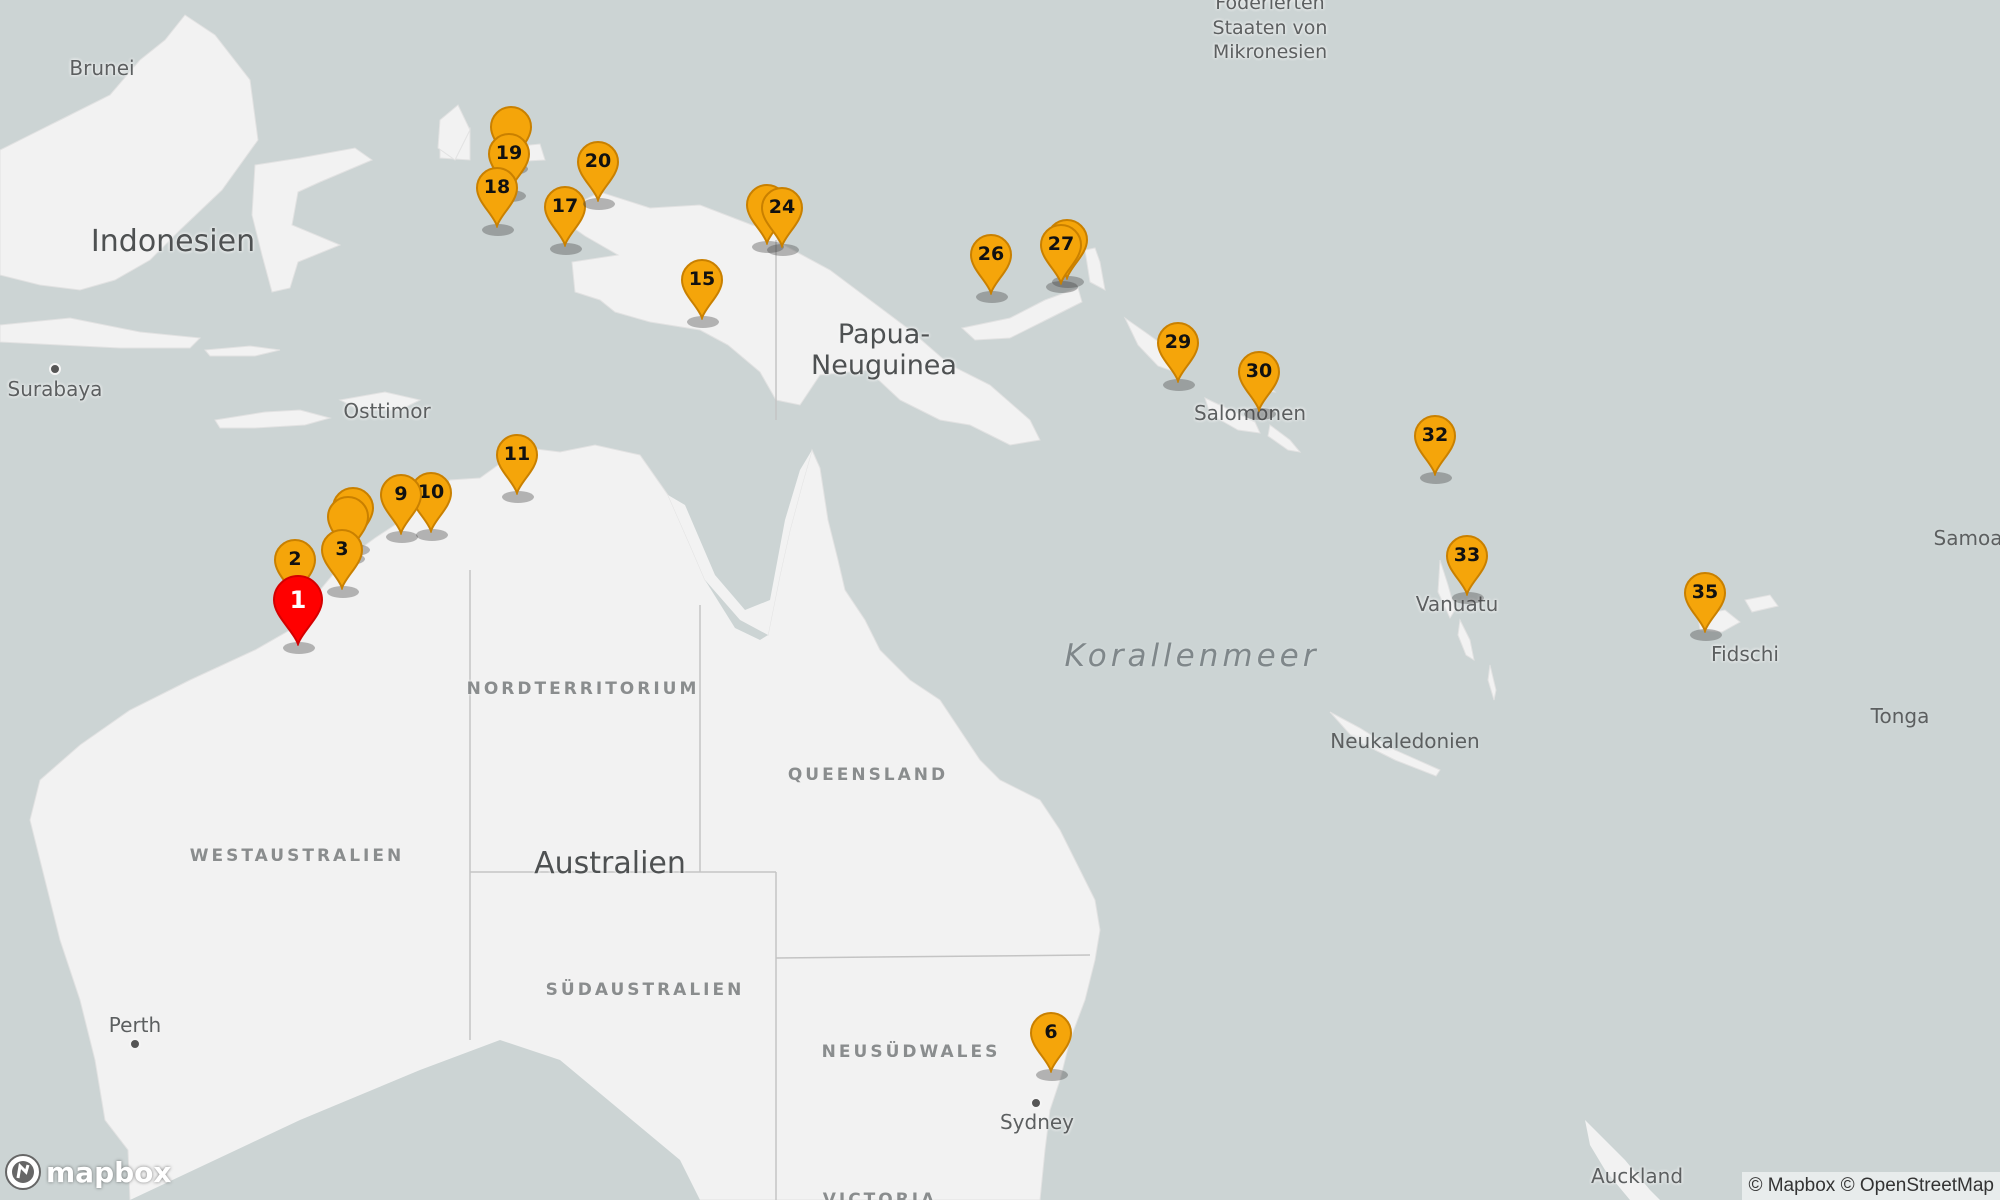 Image resolution: width=2000 pixels, height=1200 pixels. What do you see at coordinates (1061, 244) in the screenshot?
I see `map-marker-label: 27` at bounding box center [1061, 244].